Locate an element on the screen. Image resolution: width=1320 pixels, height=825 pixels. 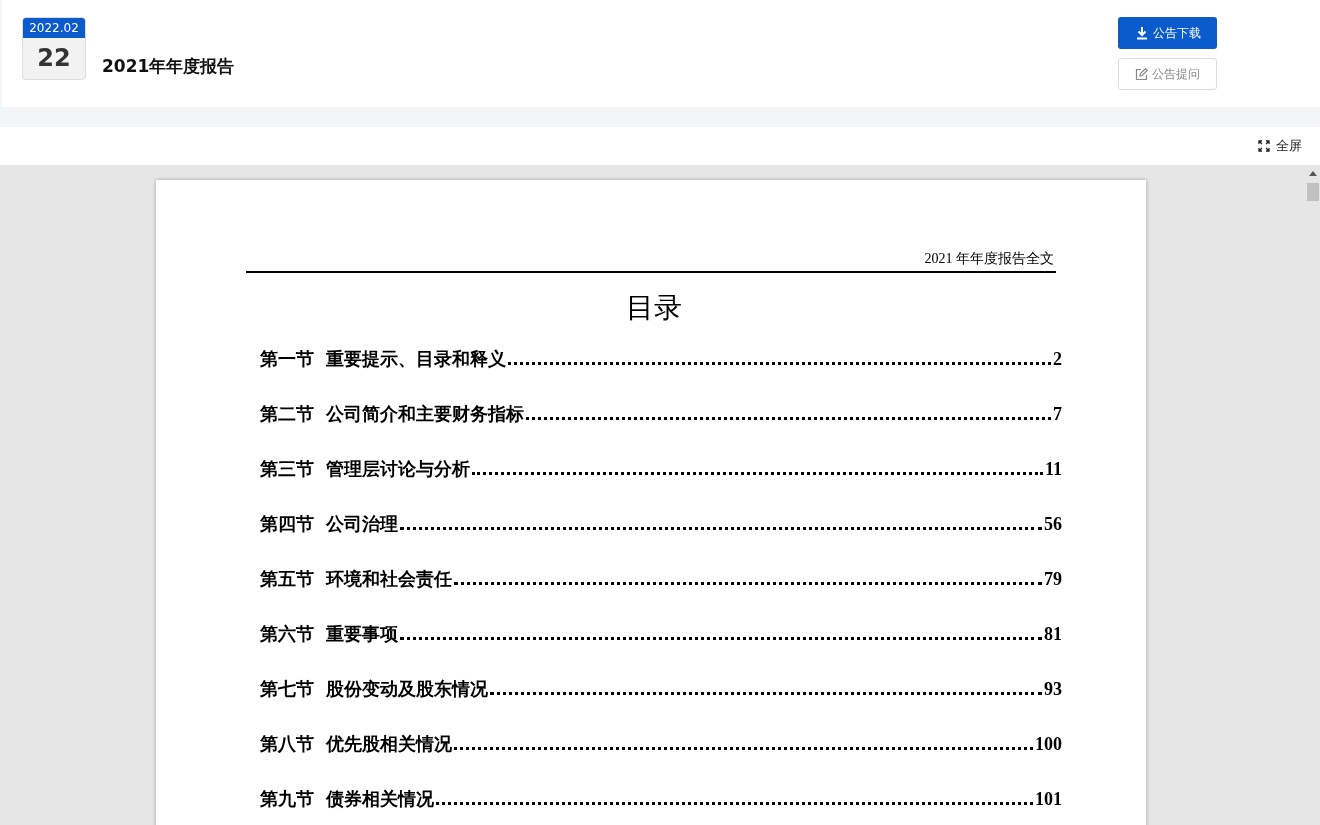
edit-icon is located at coordinates (1141, 74).